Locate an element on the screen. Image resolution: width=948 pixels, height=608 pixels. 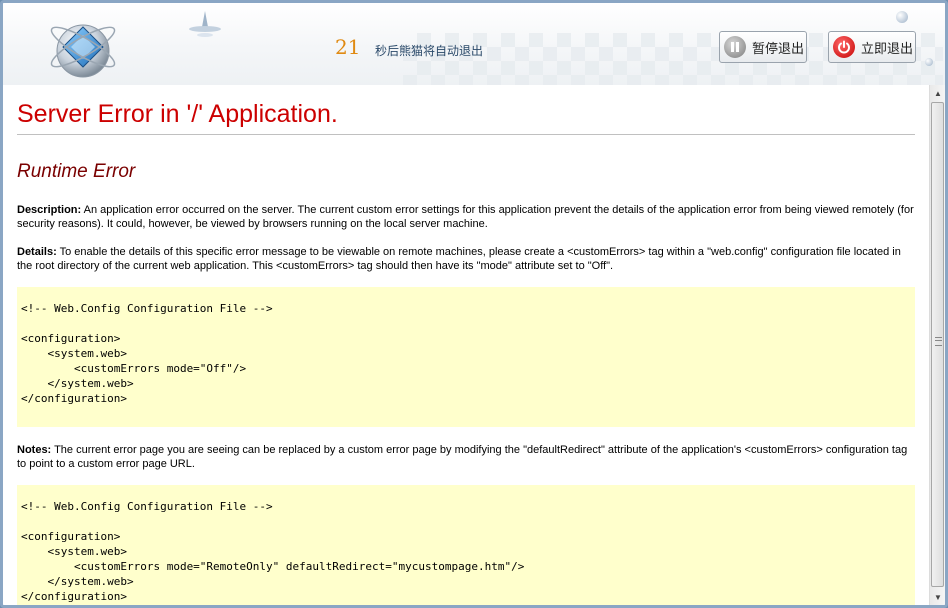
pause-exit-label: 暂停退出 is located at coordinates (778, 48).